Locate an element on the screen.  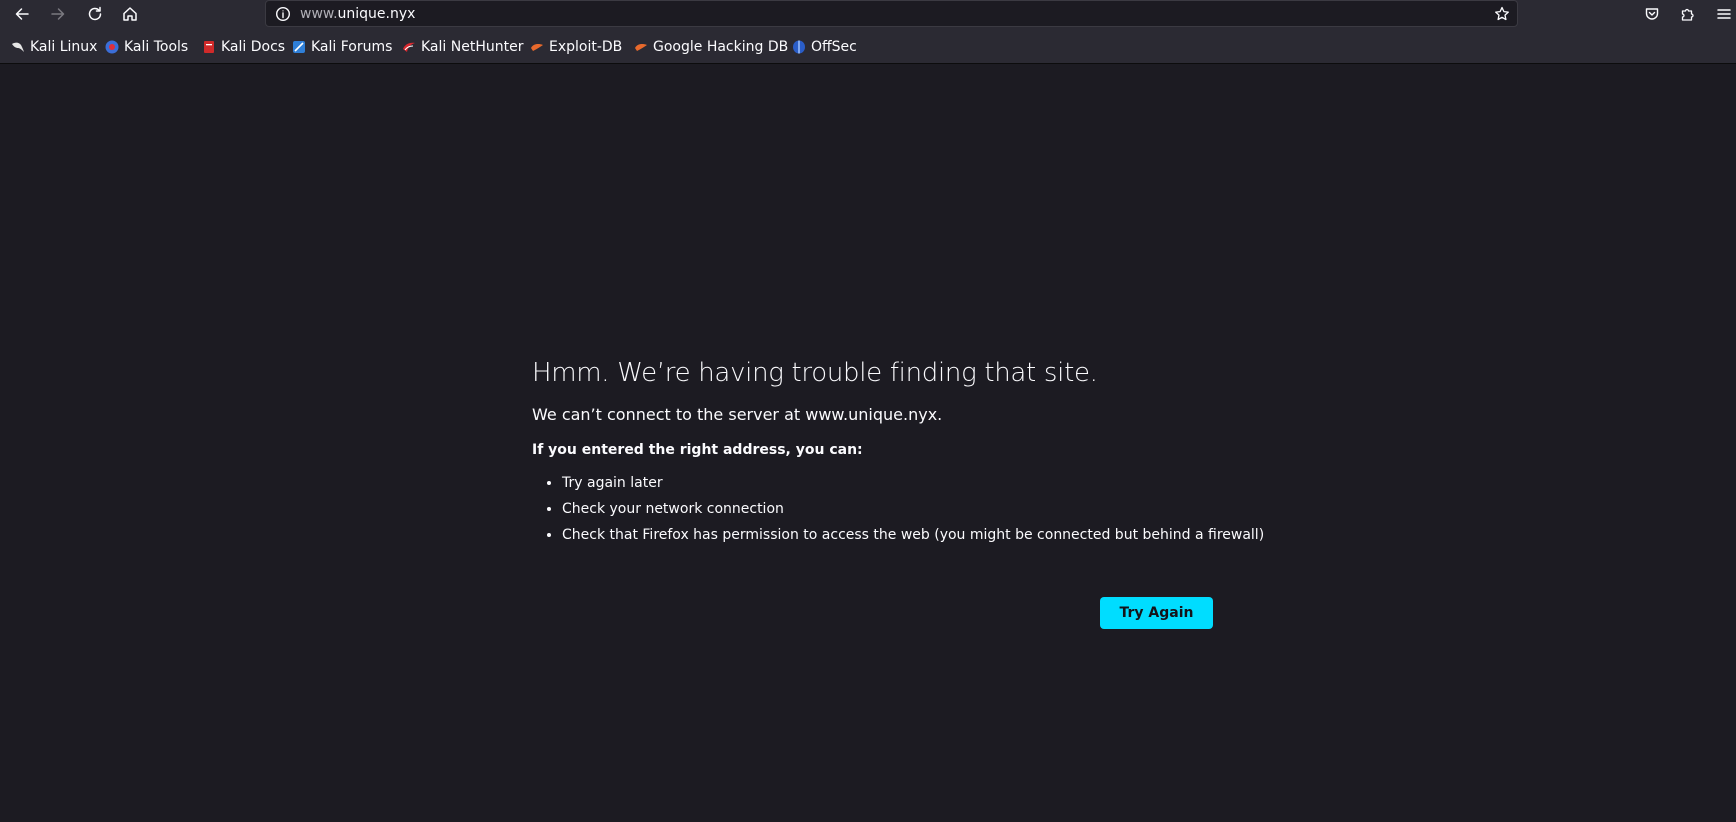
bookmark-kali-linux: Kali Linux is located at coordinates (54, 47).